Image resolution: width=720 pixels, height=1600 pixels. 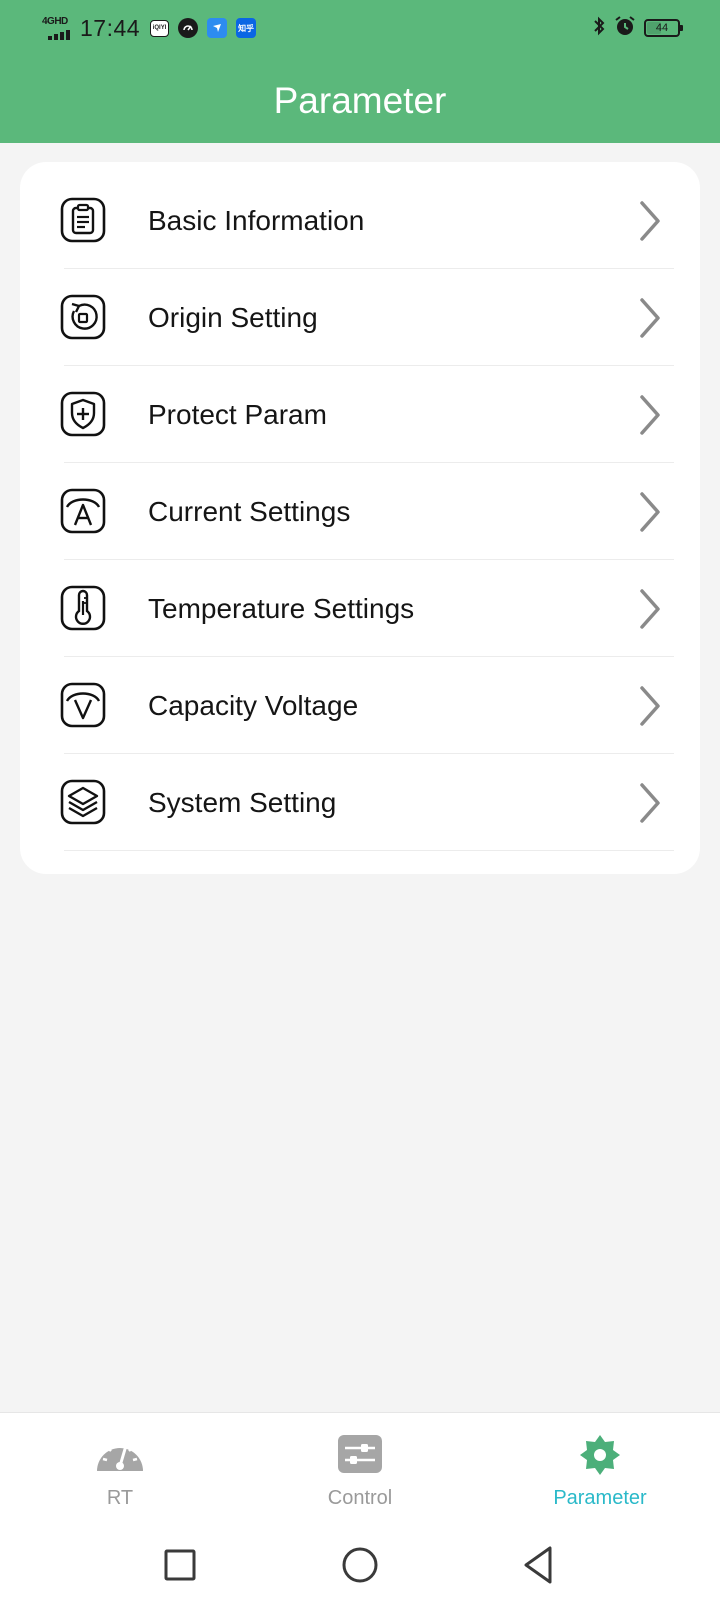 I want to click on network-type: 4GHD, so click(x=55, y=21).